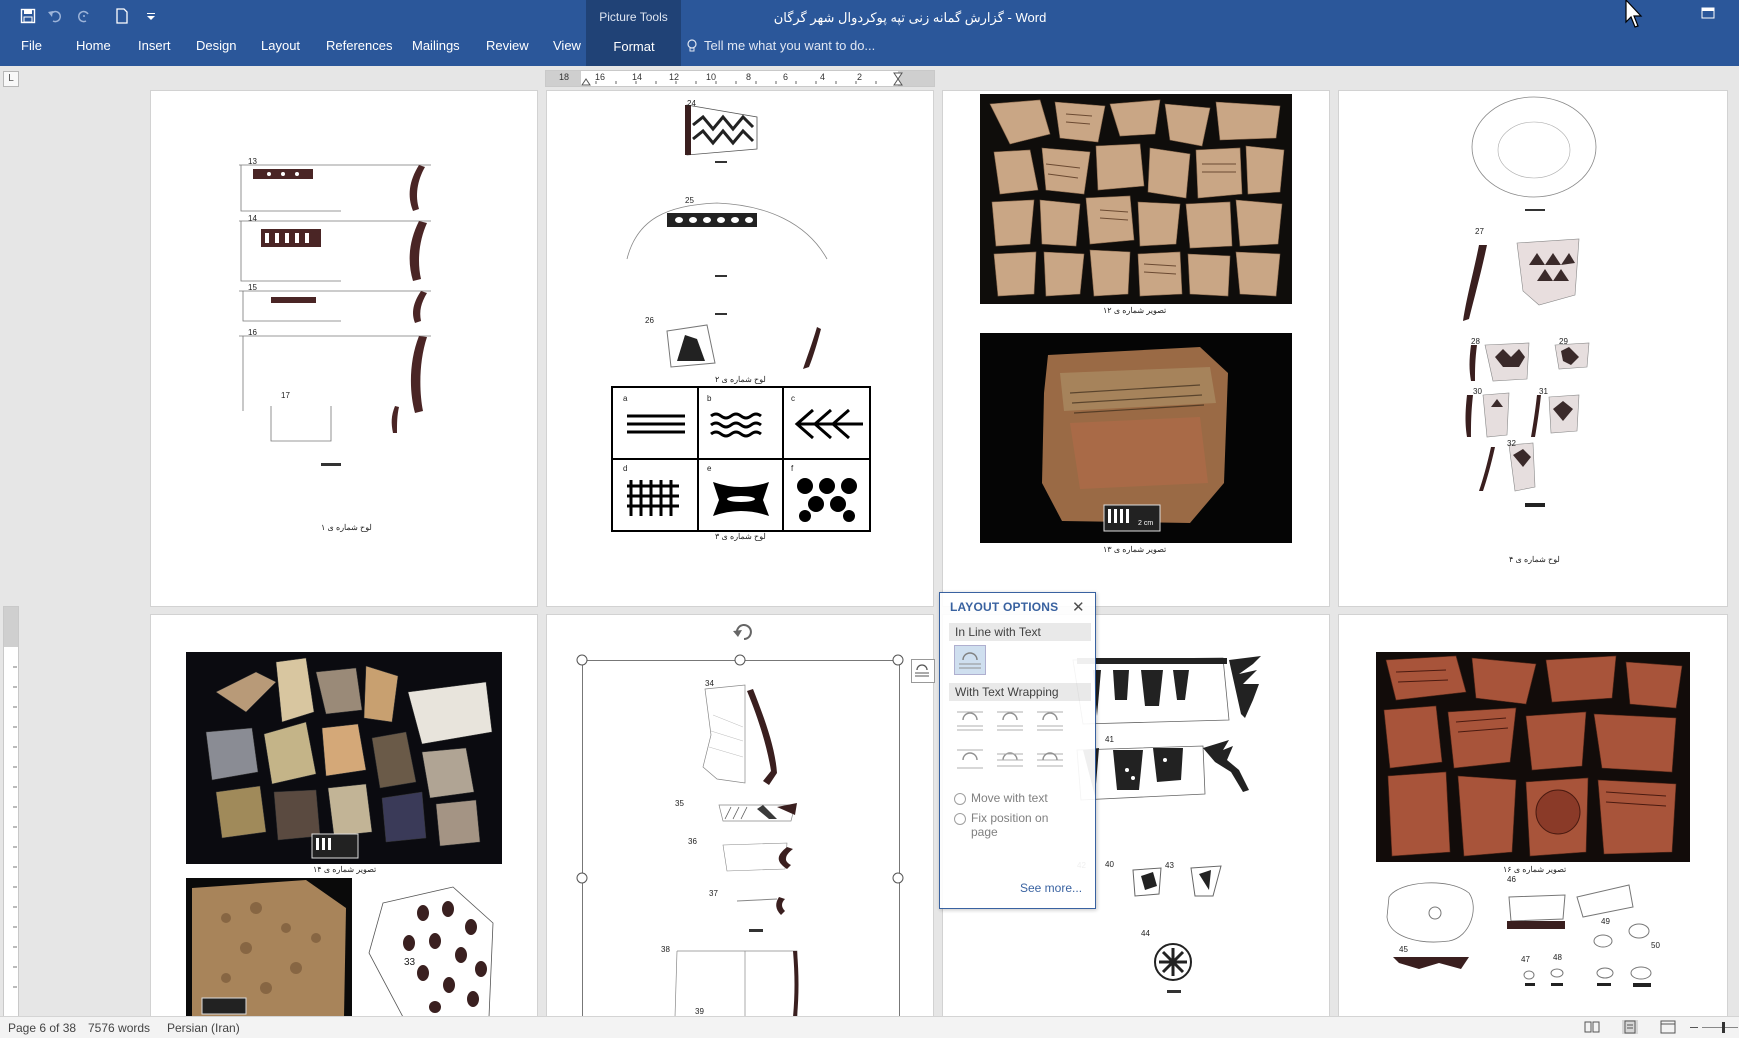 The height and width of the screenshot is (1038, 1739). I want to click on resize-handles, so click(741, 835).